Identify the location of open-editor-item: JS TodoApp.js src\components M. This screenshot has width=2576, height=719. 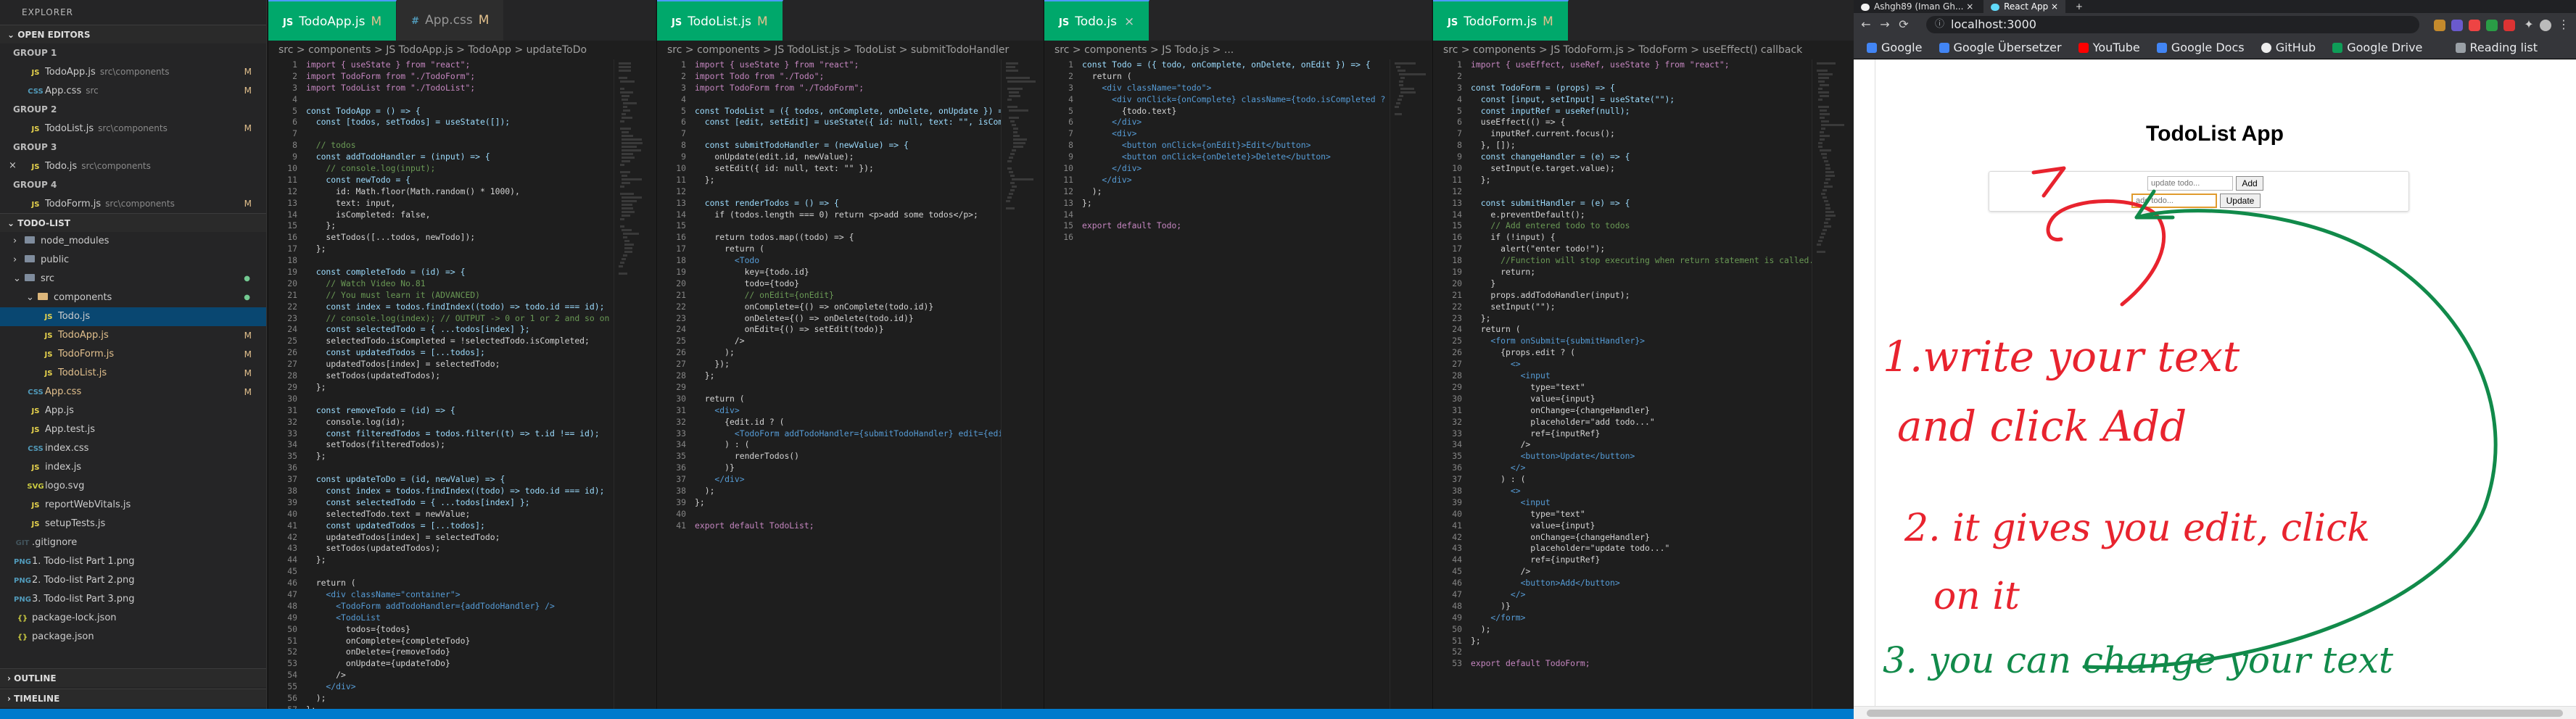
(133, 71).